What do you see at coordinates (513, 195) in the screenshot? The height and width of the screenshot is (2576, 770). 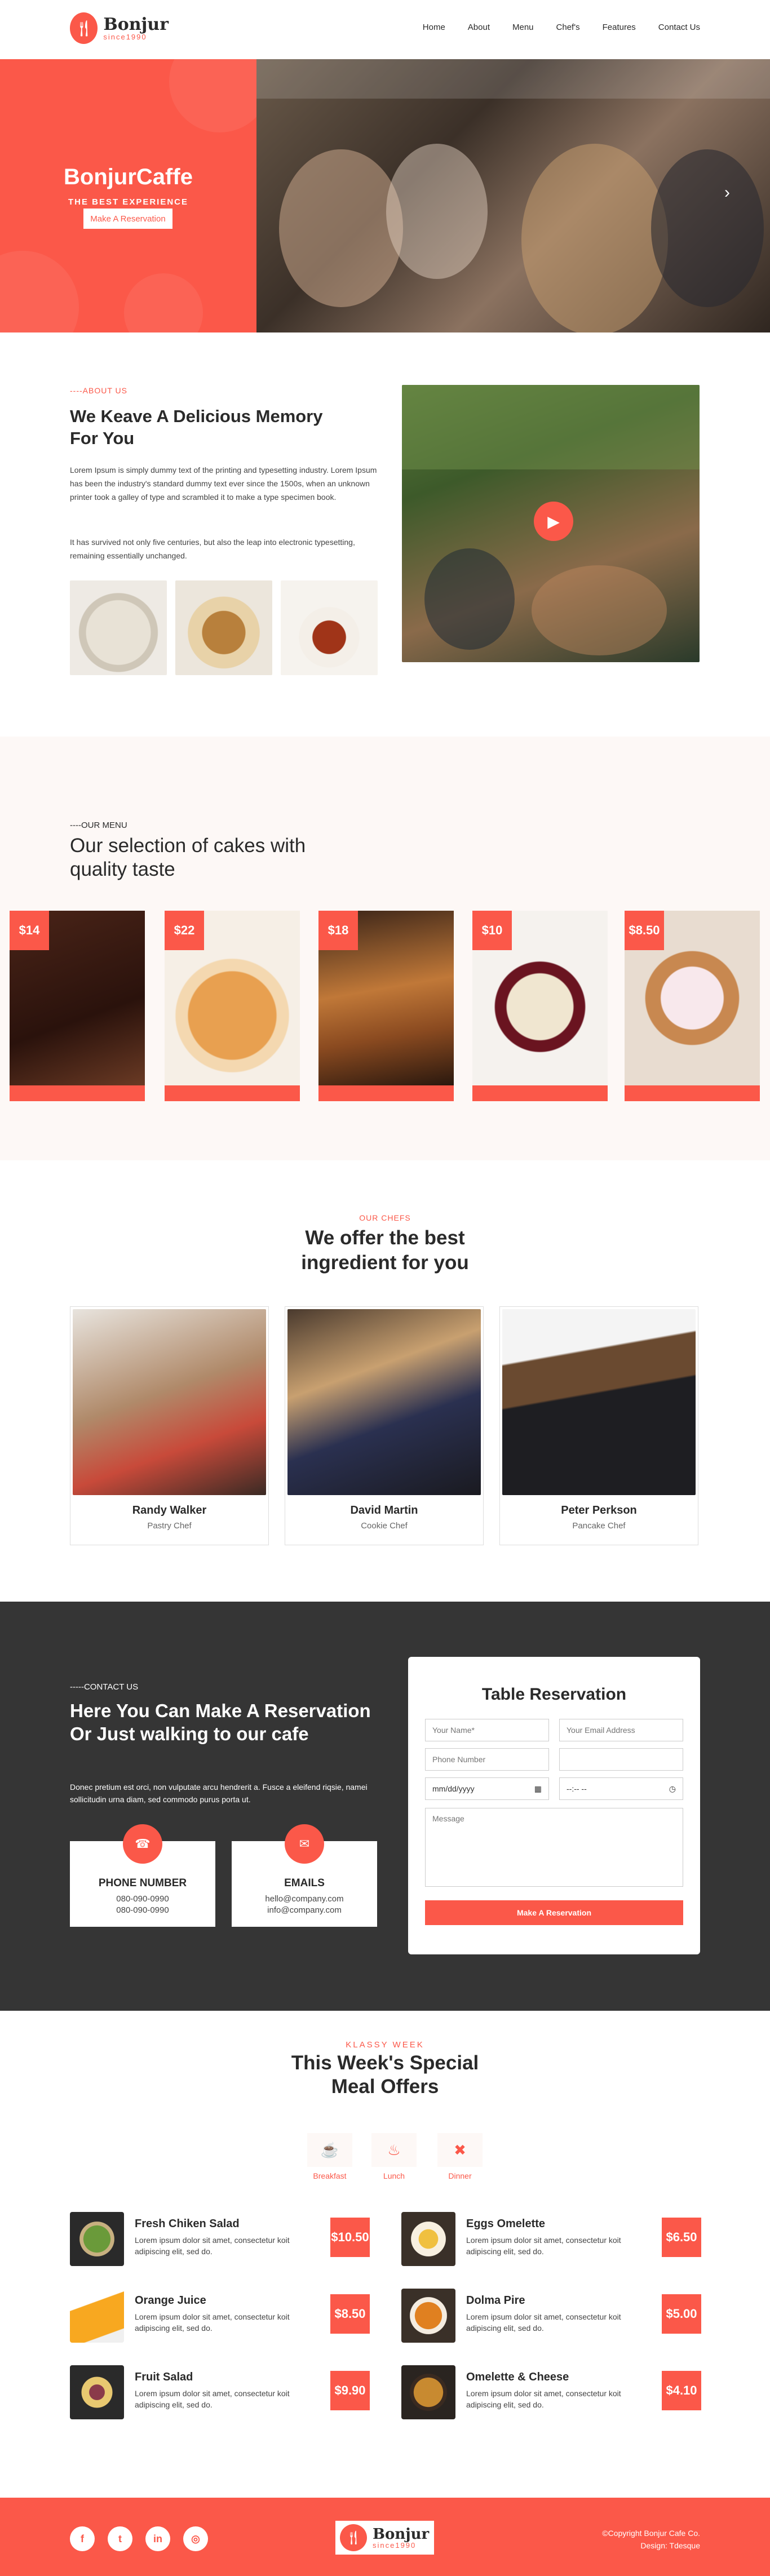 I see `hero-image` at bounding box center [513, 195].